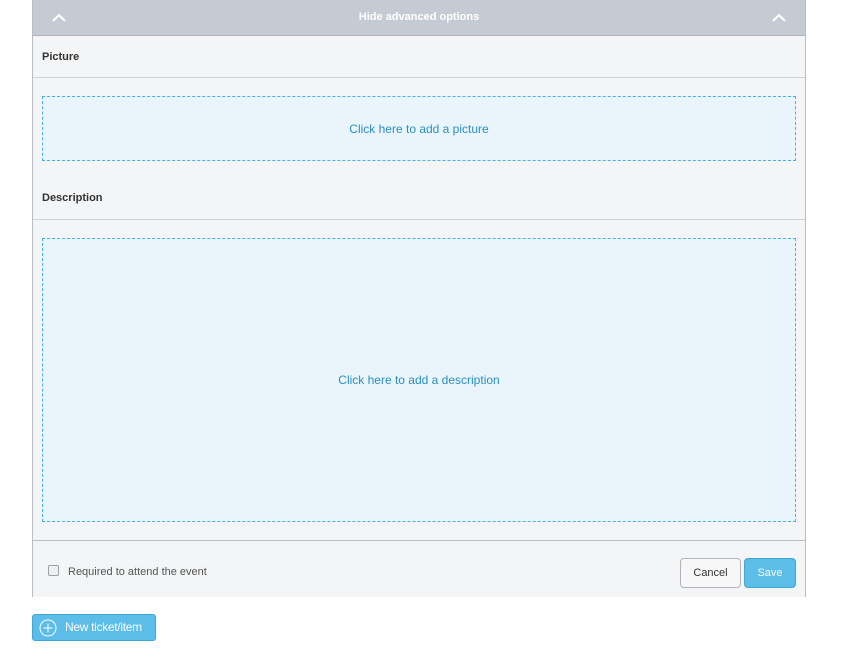 Image resolution: width=843 pixels, height=654 pixels. I want to click on advanced-options-title: Hide advanced options, so click(419, 17).